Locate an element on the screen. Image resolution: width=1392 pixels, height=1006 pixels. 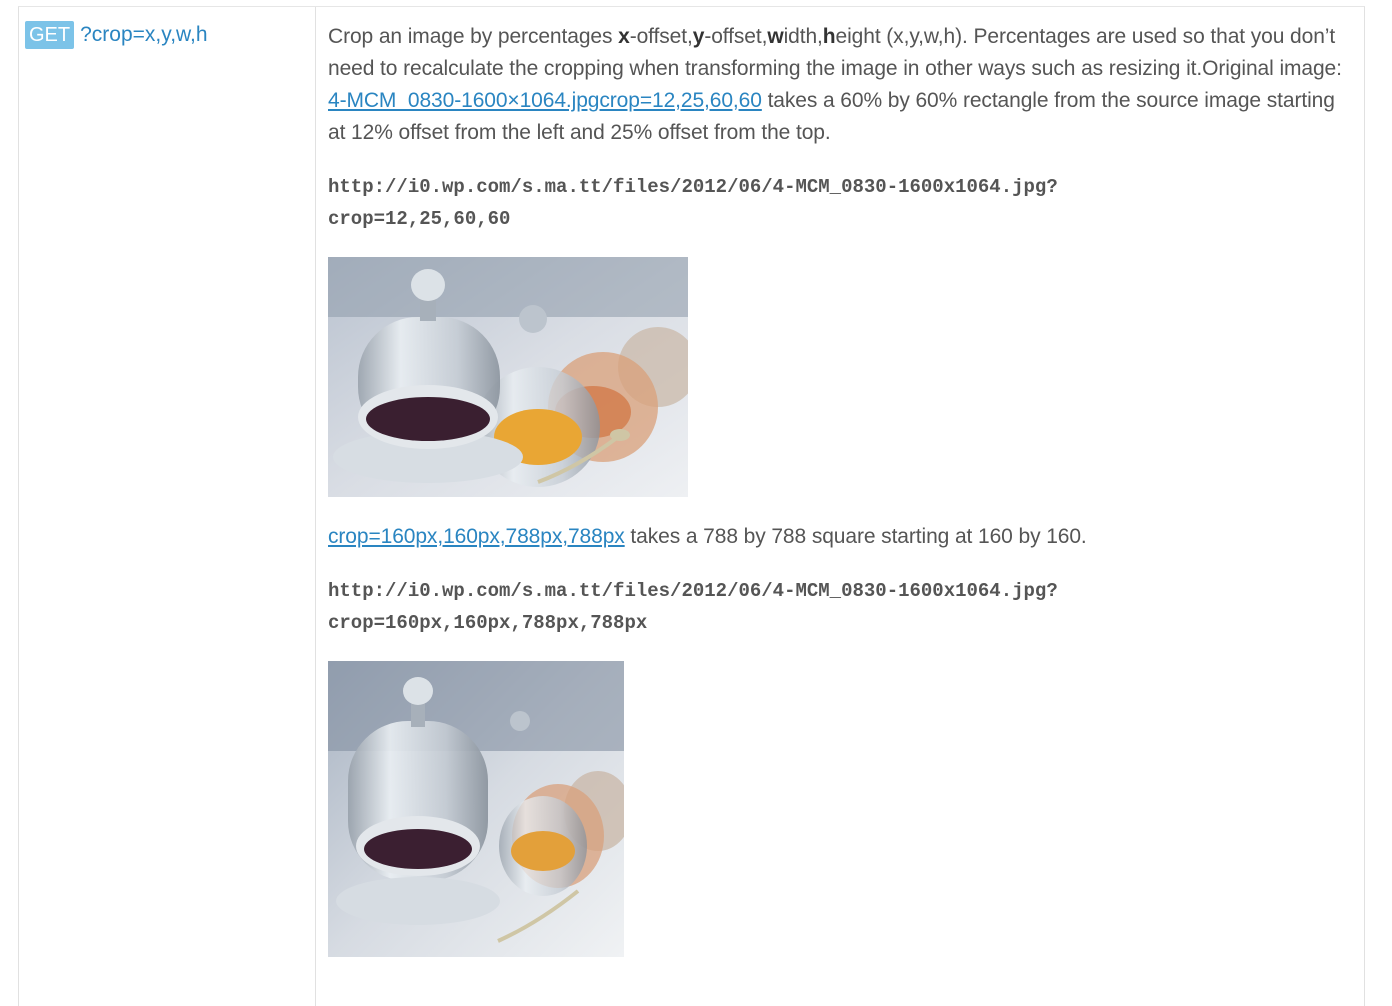
get-method-badge: GET is located at coordinates (50, 35).